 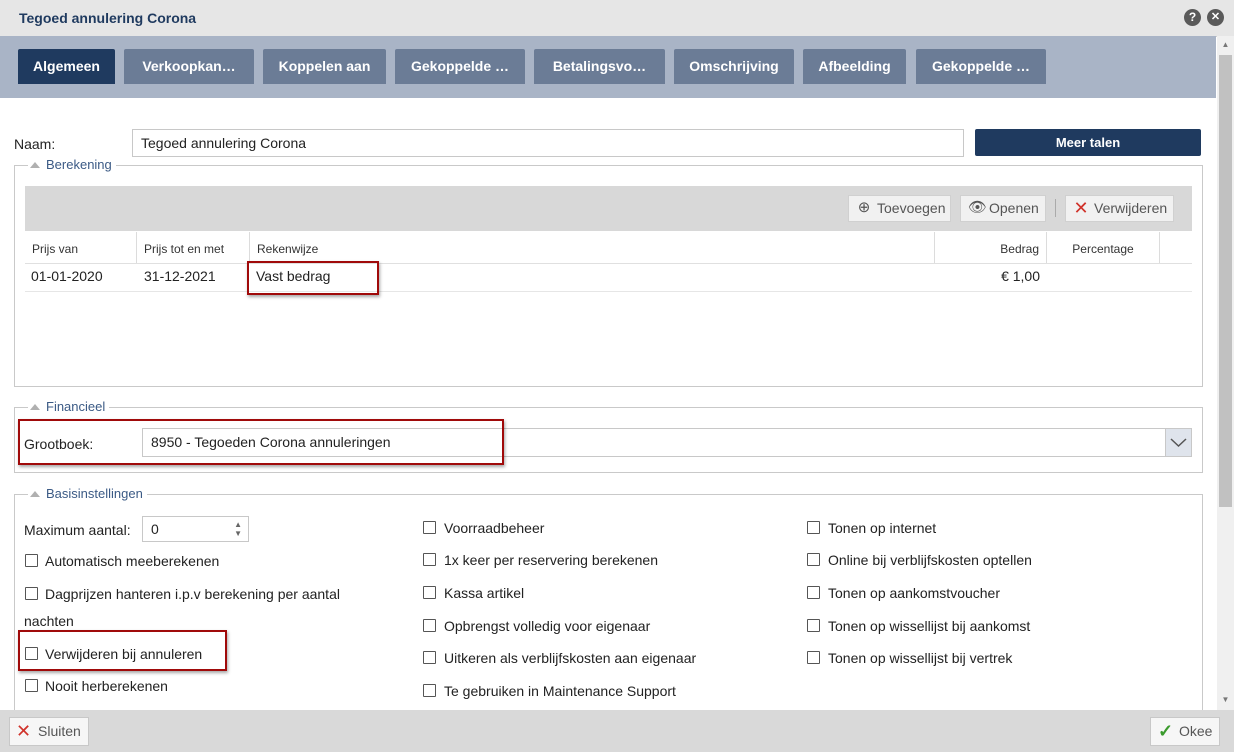 I want to click on highlight-grootboek, so click(x=261, y=442).